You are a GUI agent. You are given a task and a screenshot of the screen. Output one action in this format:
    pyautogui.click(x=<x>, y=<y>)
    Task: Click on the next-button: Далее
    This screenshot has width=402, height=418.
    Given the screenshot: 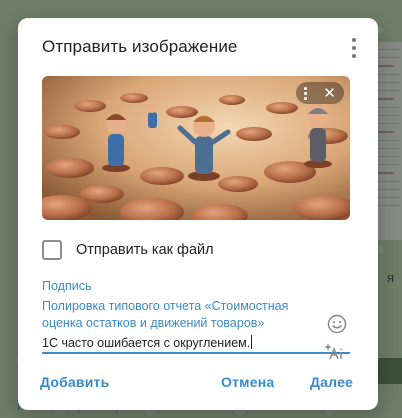 What is the action you would take?
    pyautogui.click(x=331, y=382)
    